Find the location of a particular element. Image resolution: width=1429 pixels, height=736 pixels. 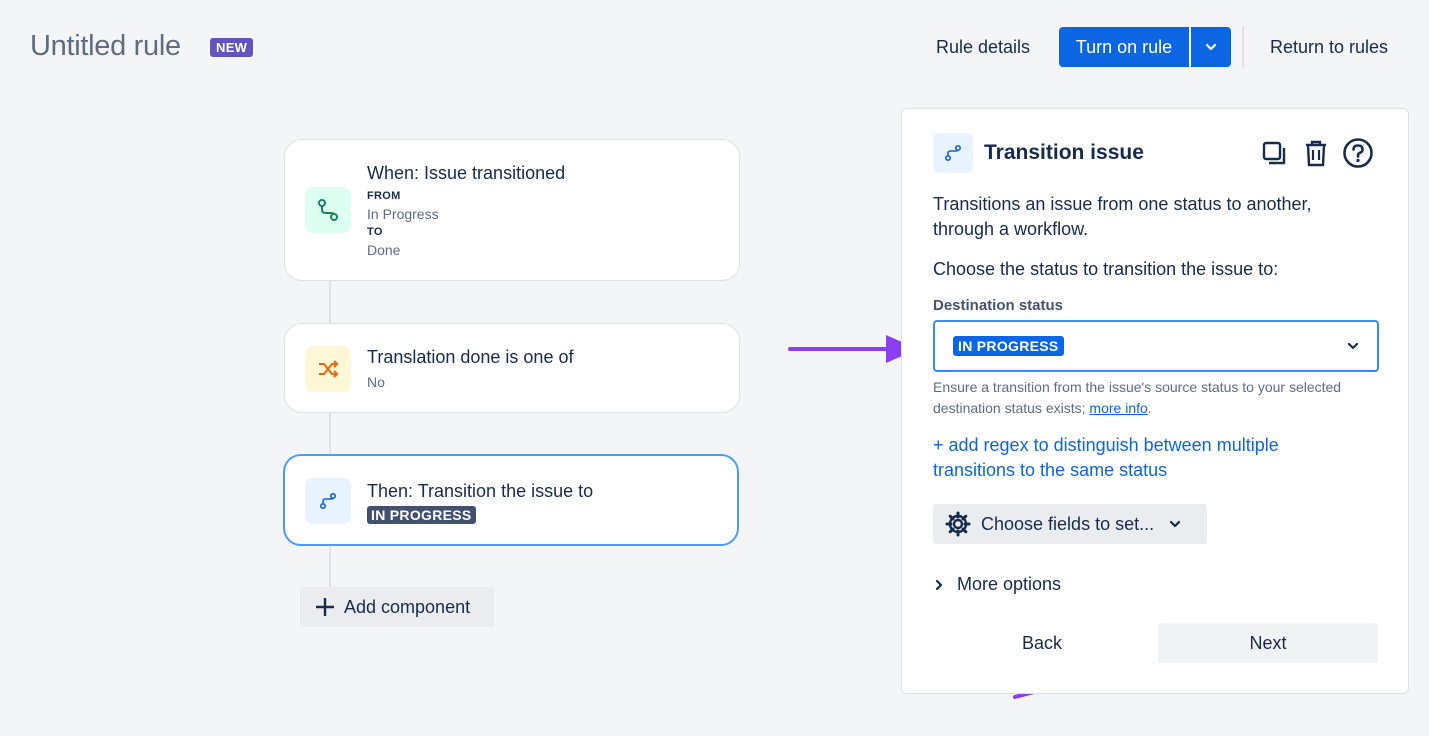

shuffle-icon is located at coordinates (328, 369).